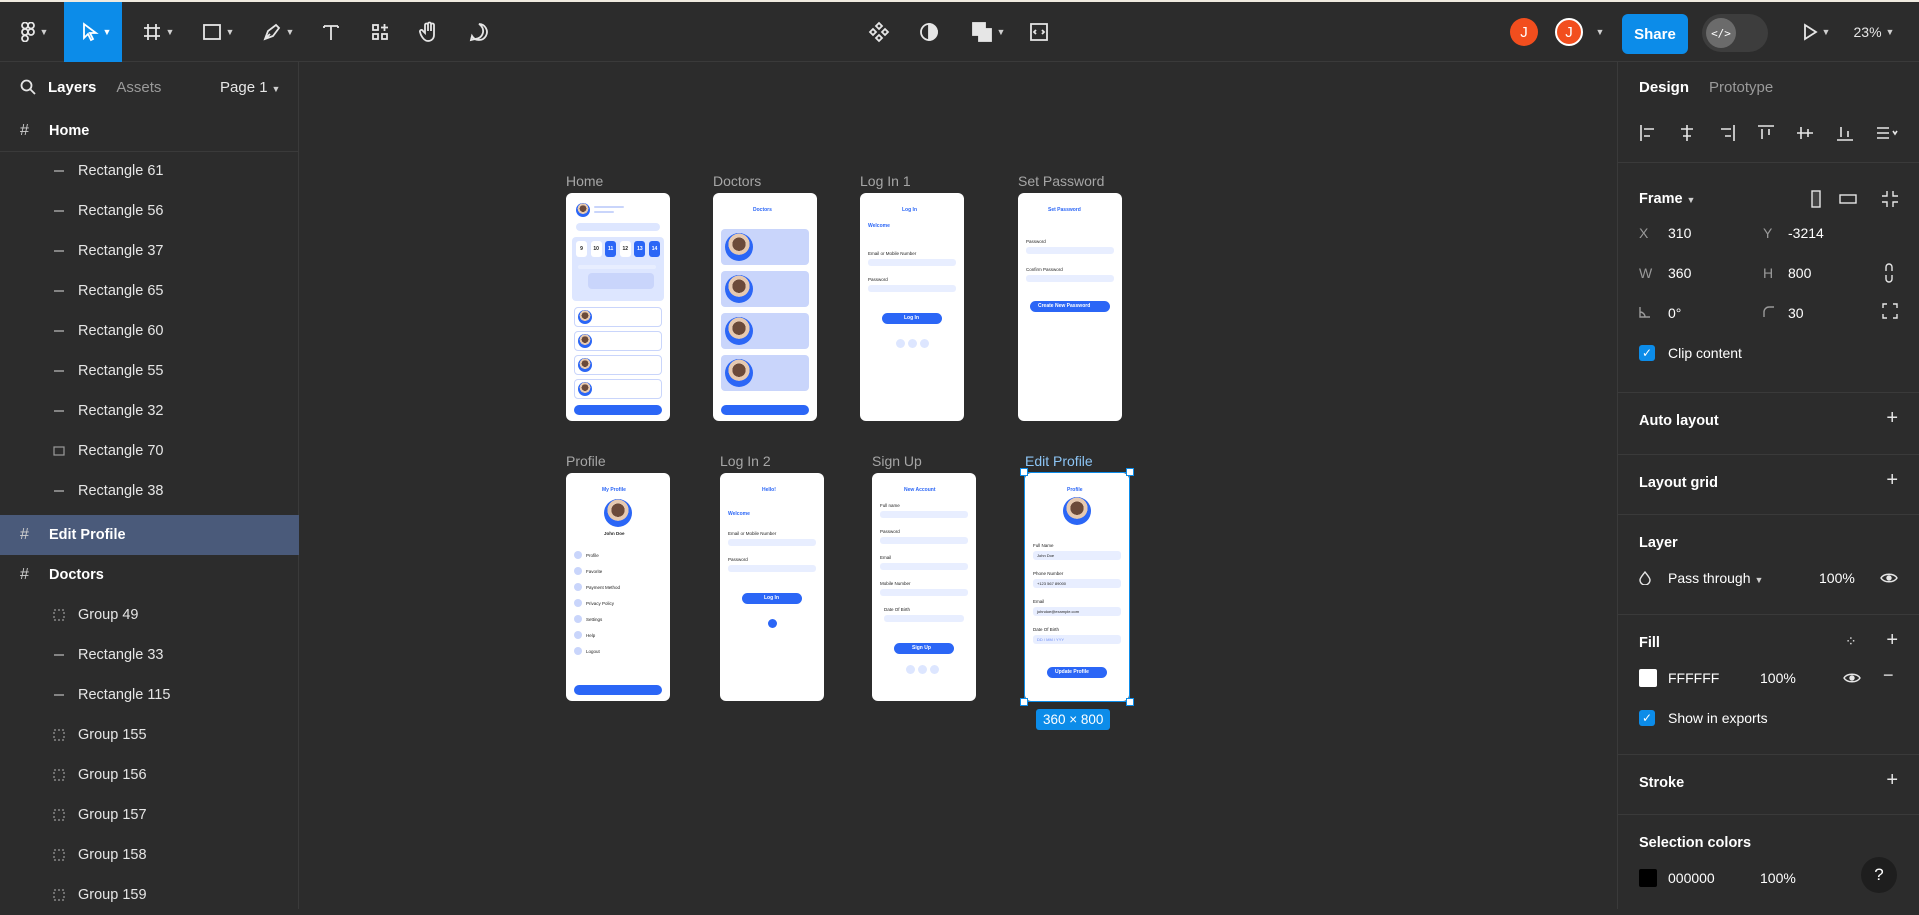 This screenshot has width=1919, height=915. What do you see at coordinates (149, 575) in the screenshot?
I see `layer-frame-doctors: # Doctors` at bounding box center [149, 575].